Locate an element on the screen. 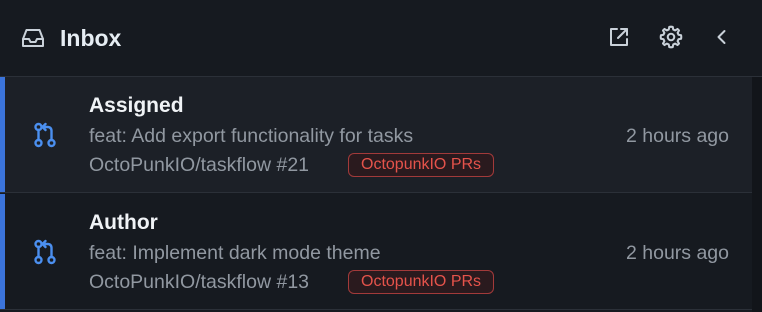  notification-repo: OctoPunkIO/taskflow #13 is located at coordinates (199, 282).